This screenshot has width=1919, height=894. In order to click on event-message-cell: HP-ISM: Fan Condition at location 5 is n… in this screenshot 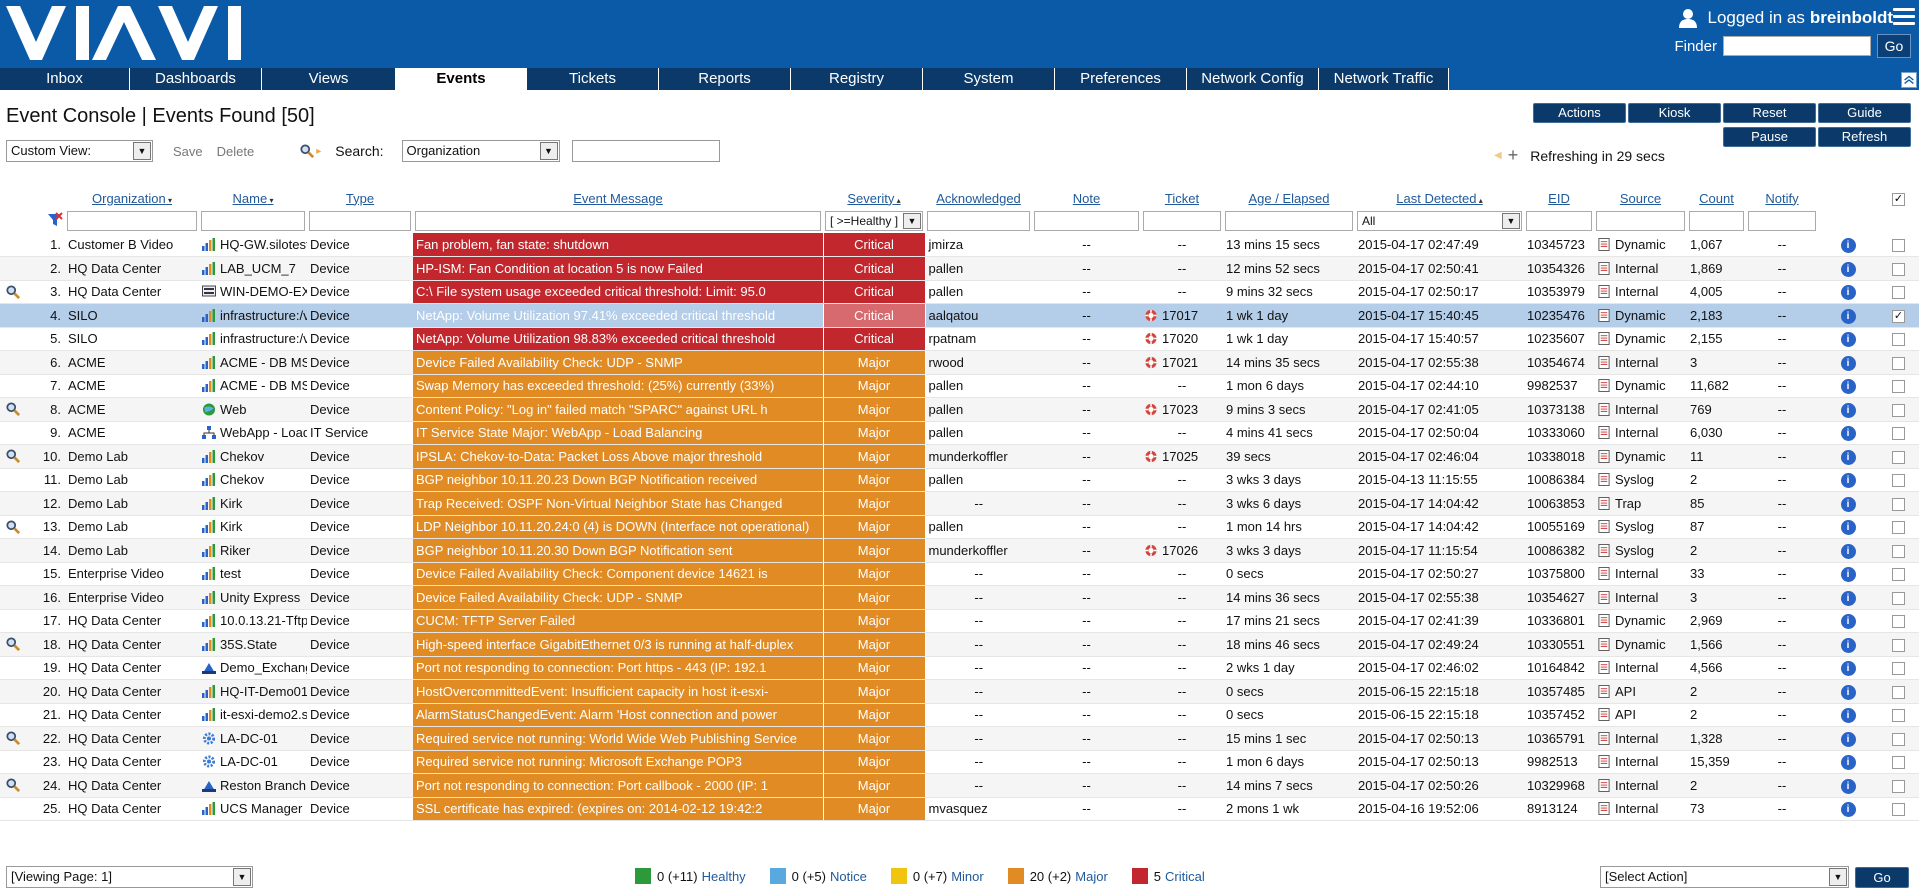, I will do `click(618, 268)`.